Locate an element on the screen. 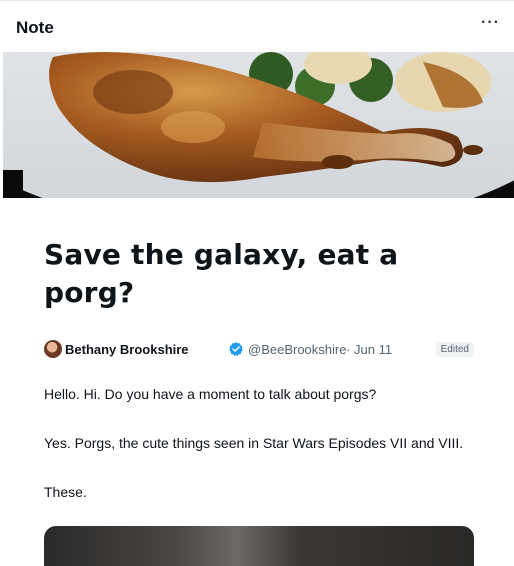 The width and height of the screenshot is (514, 566). edited-badge: Edited is located at coordinates (454, 349).